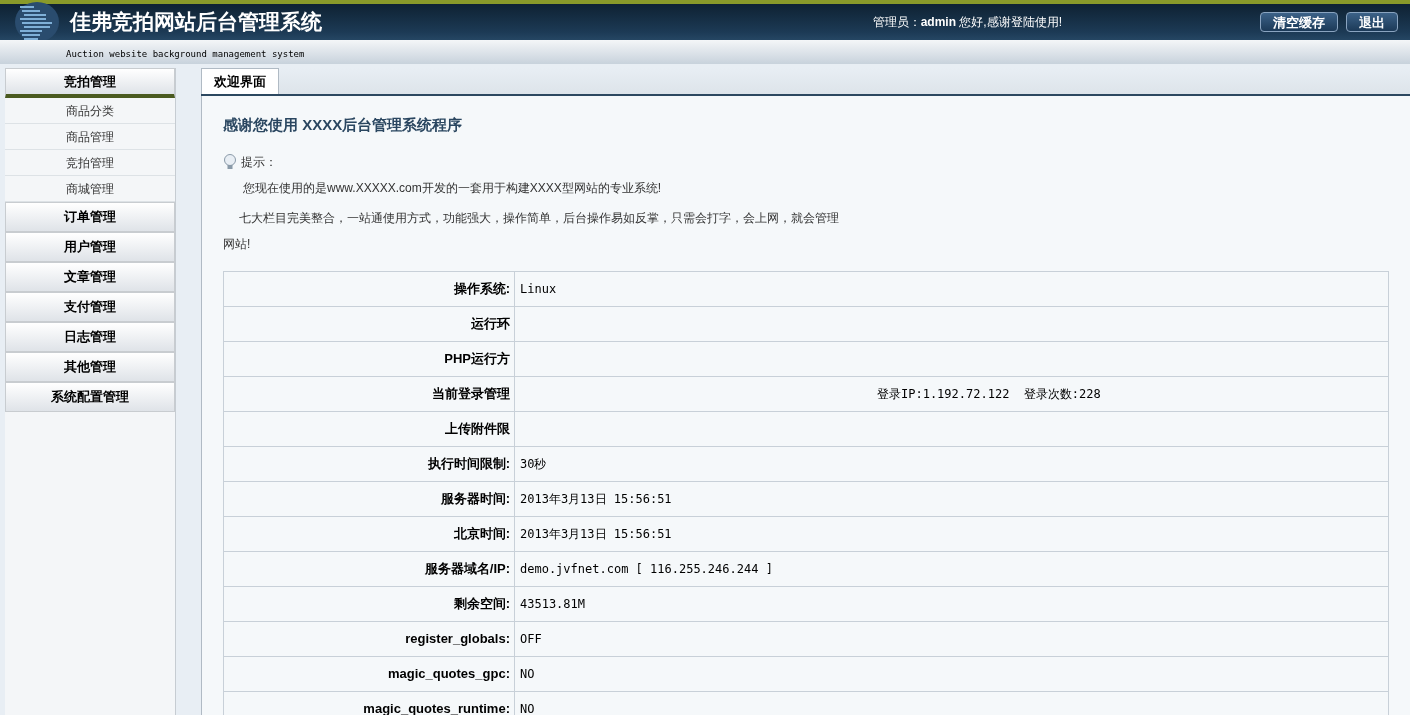 This screenshot has width=1410, height=715. What do you see at coordinates (369, 463) in the screenshot?
I see `row-label: 执行时间限制:` at bounding box center [369, 463].